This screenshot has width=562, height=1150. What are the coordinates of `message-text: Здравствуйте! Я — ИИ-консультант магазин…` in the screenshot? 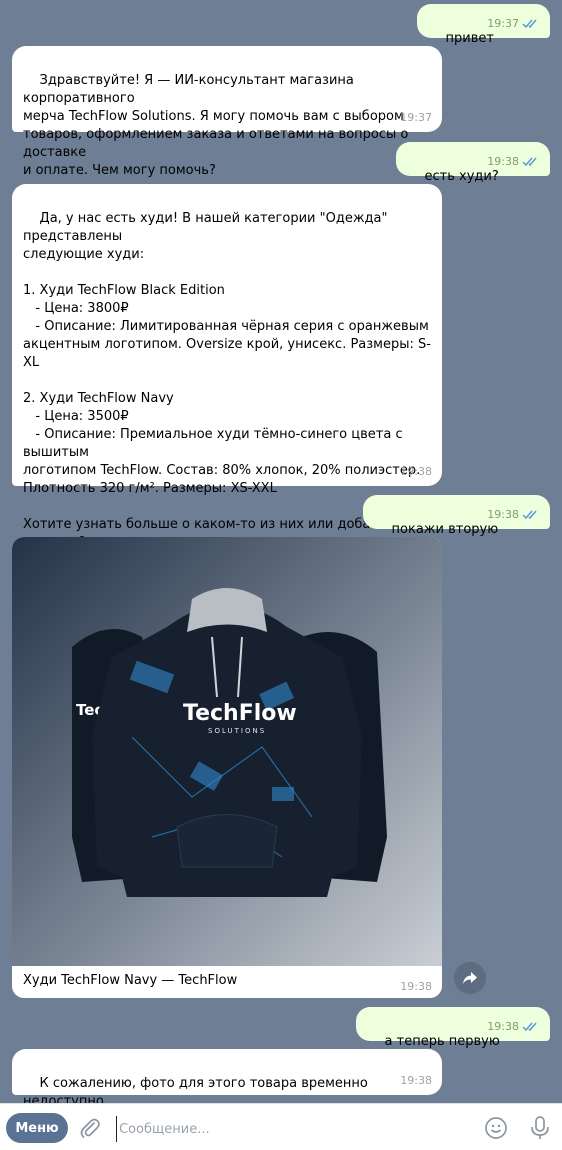 It's located at (216, 125).